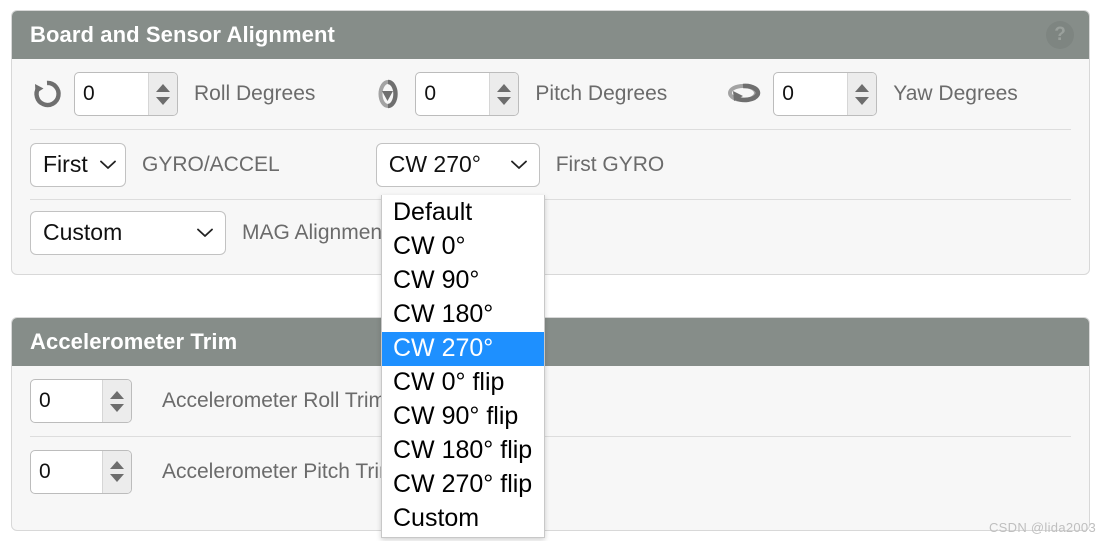  I want to click on pitch-degrees-input, so click(453, 94).